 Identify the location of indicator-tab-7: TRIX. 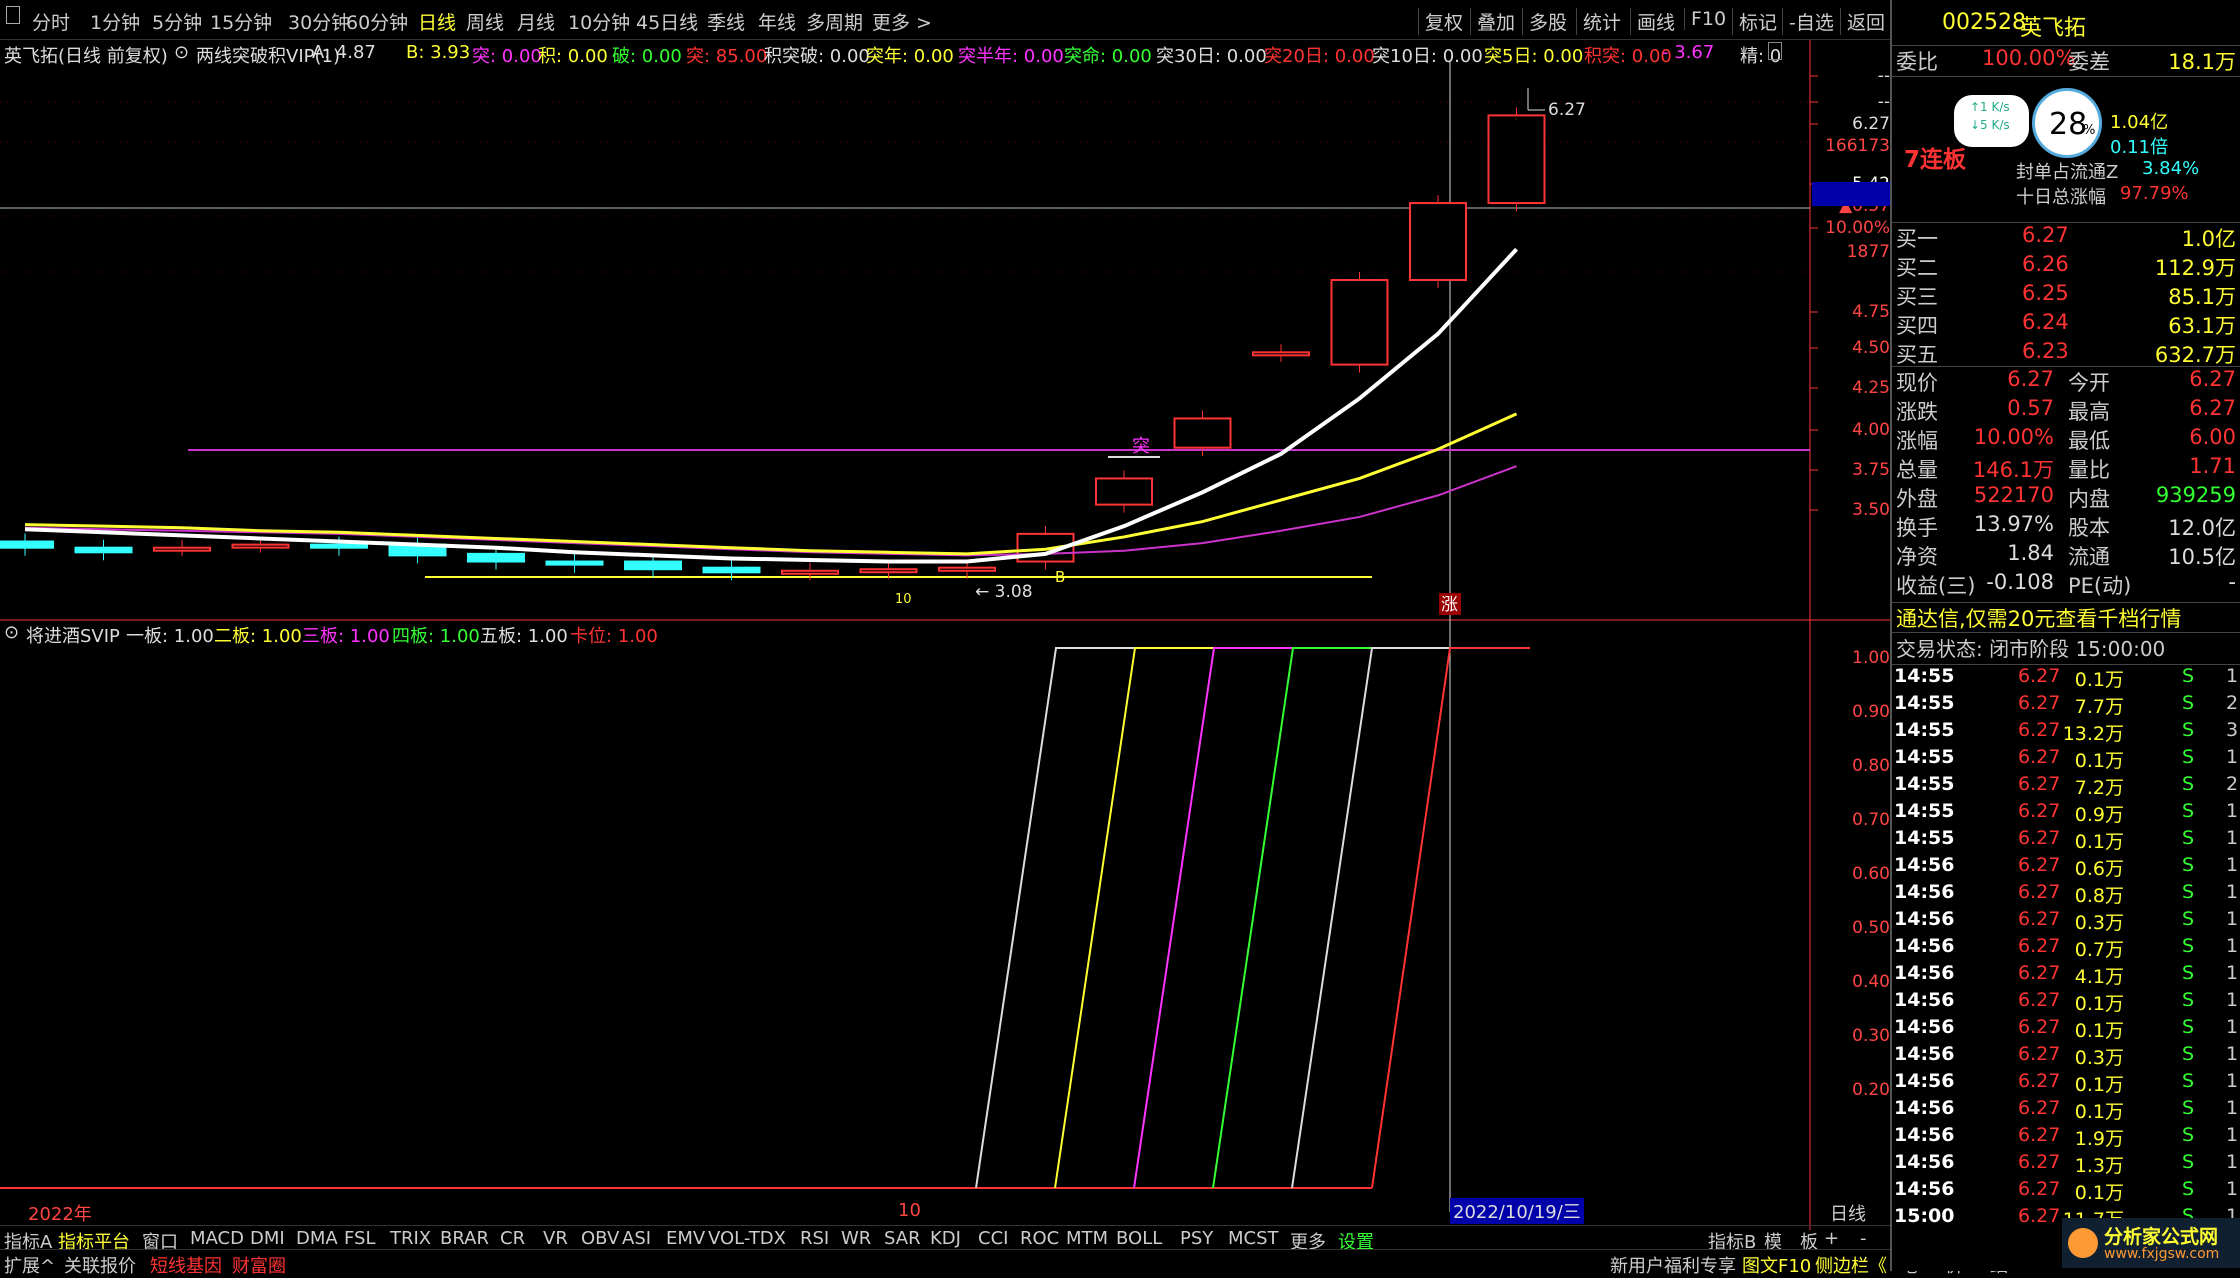
(410, 1238).